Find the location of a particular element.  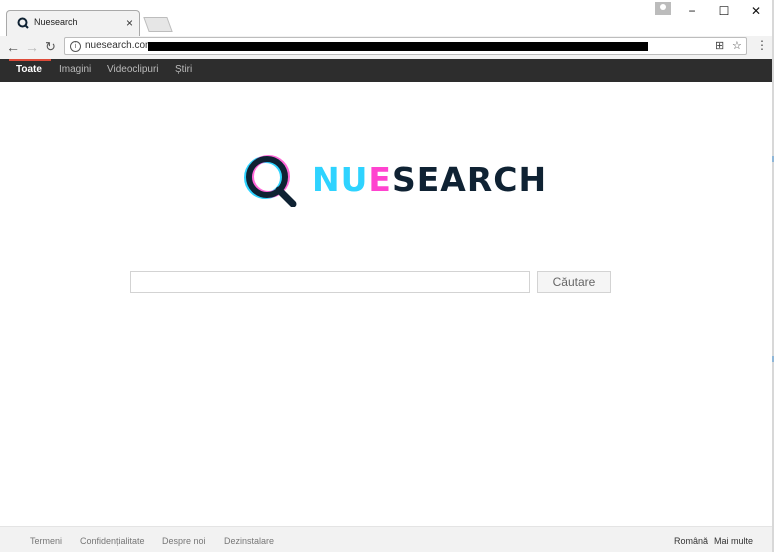

url-text: nuesearch.com is located at coordinates (119, 45).